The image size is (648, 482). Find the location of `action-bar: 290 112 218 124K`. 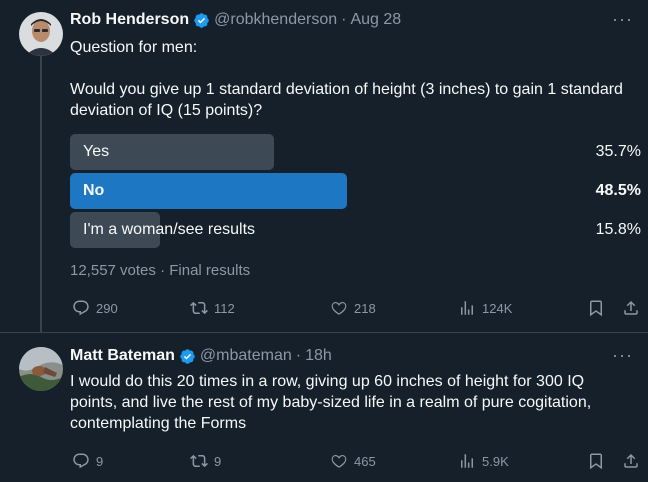

action-bar: 290 112 218 124K is located at coordinates (356, 309).